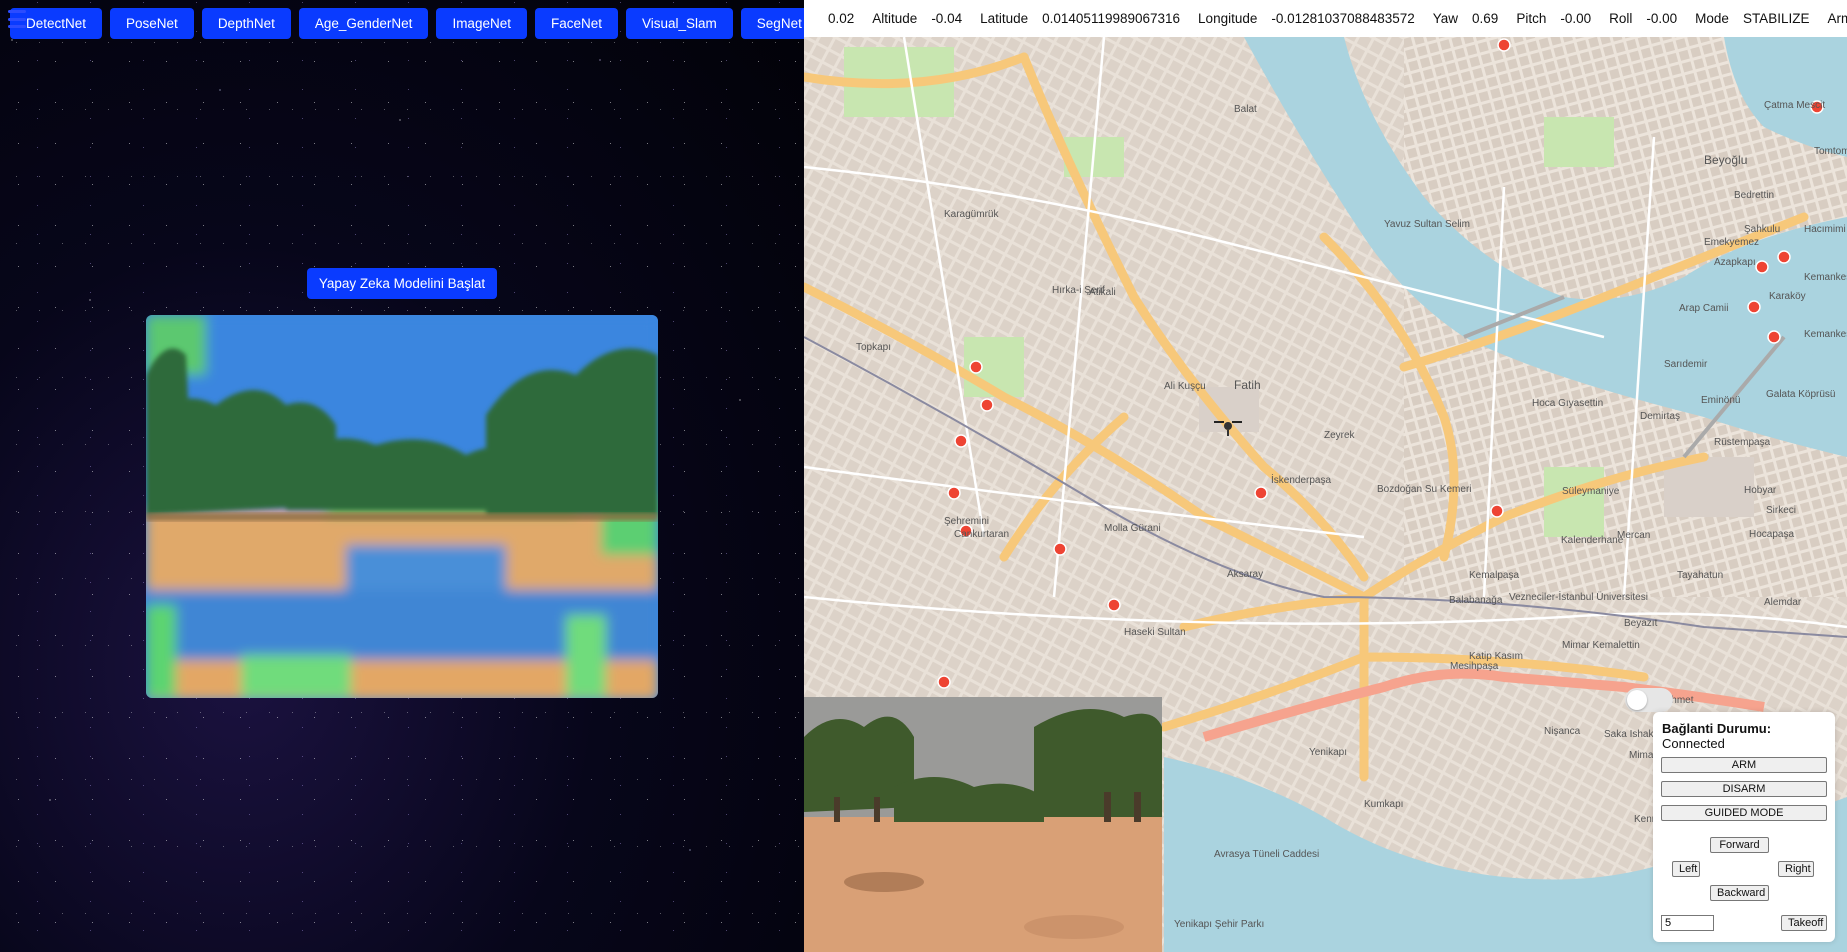 The height and width of the screenshot is (952, 1847). Describe the element at coordinates (1804, 923) in the screenshot. I see `takeoff-button: Takeoff` at that location.